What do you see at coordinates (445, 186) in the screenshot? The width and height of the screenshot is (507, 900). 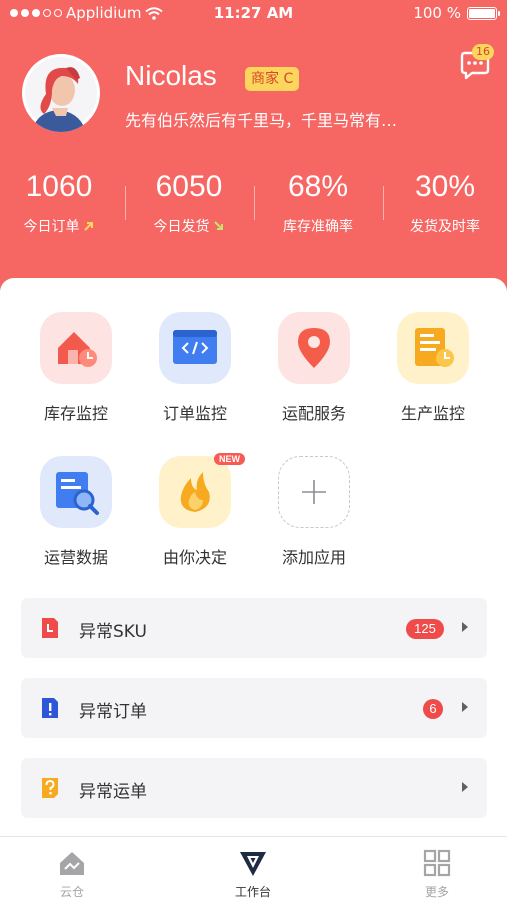 I see `stat-value: 30%` at bounding box center [445, 186].